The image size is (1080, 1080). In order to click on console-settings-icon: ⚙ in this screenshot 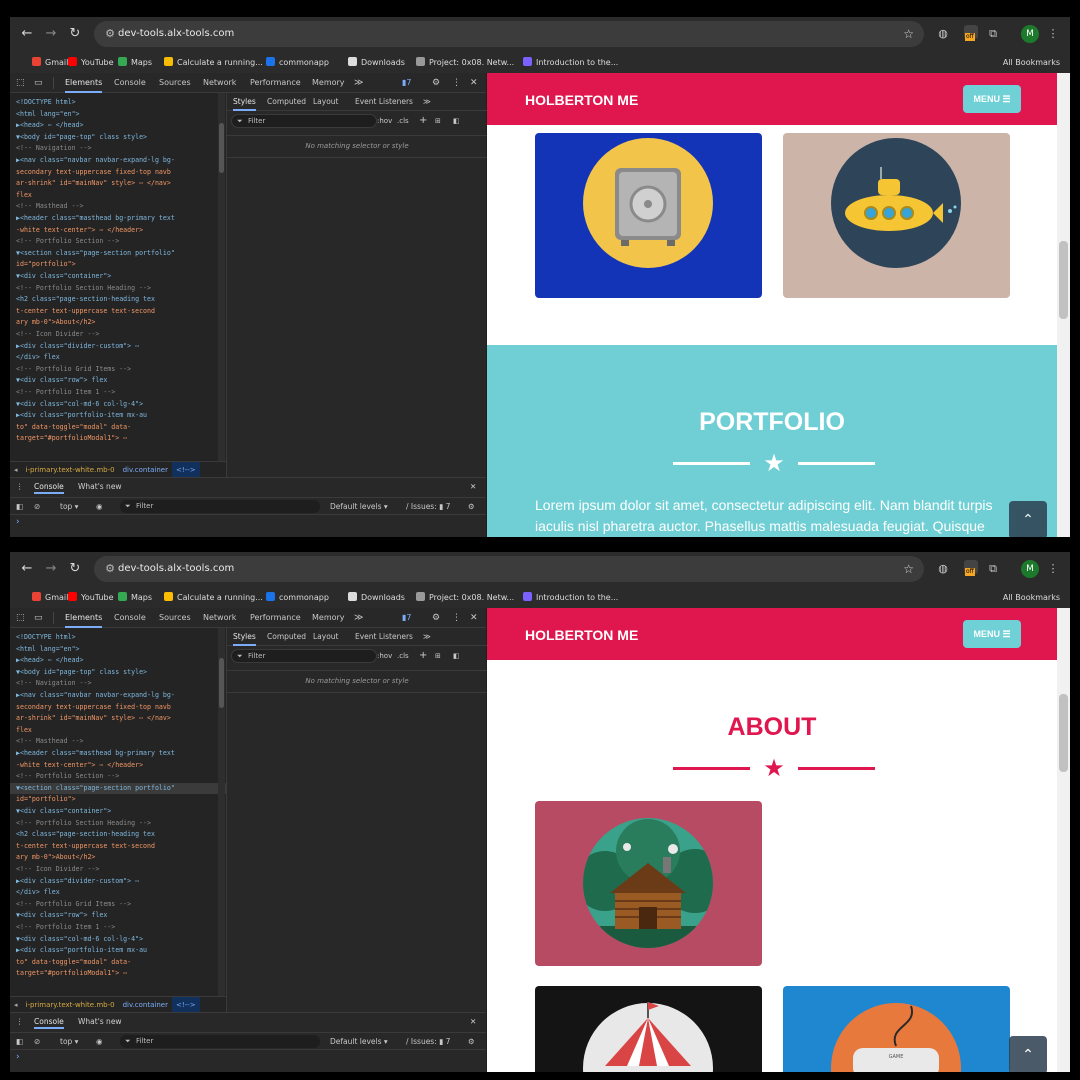, I will do `click(471, 507)`.